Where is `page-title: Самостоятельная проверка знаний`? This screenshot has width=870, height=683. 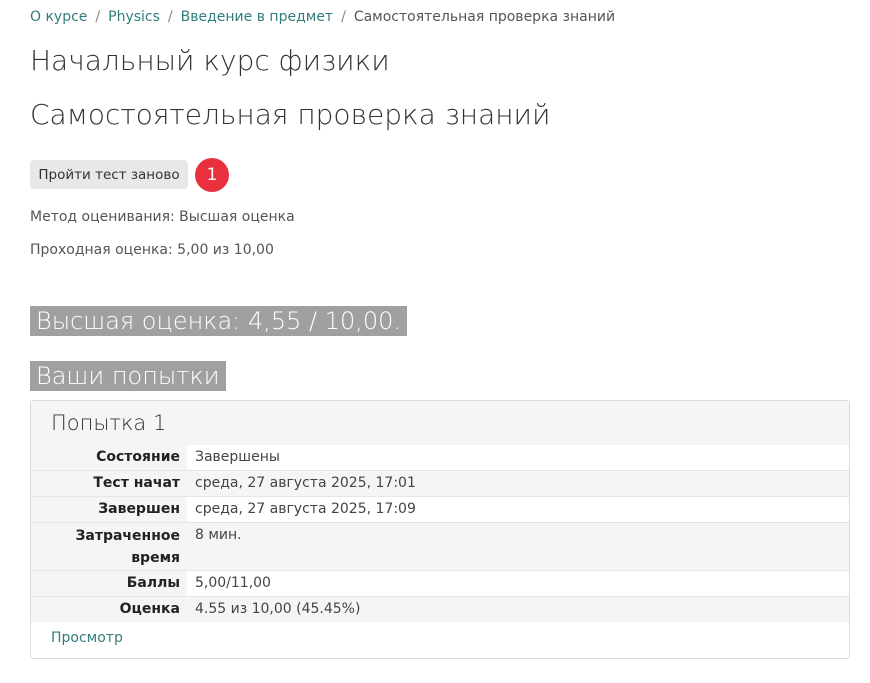
page-title: Самостоятельная проверка знаний is located at coordinates (290, 114).